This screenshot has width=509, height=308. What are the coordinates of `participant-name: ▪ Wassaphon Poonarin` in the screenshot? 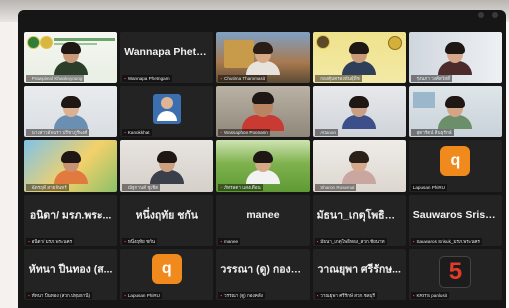 It's located at (244, 133).